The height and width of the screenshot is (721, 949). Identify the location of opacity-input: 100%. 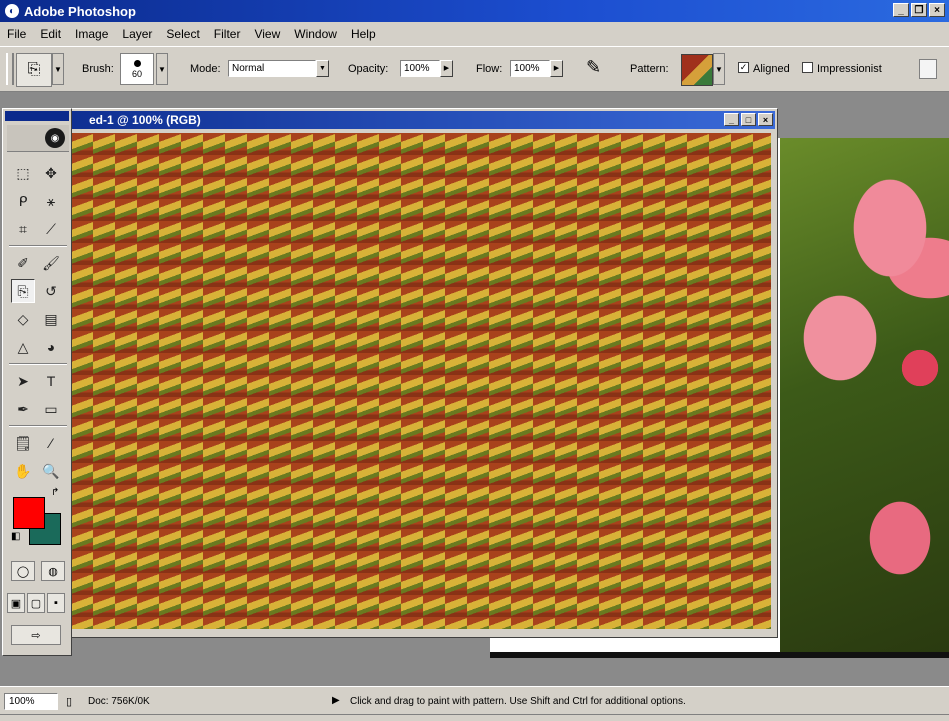
(420, 68).